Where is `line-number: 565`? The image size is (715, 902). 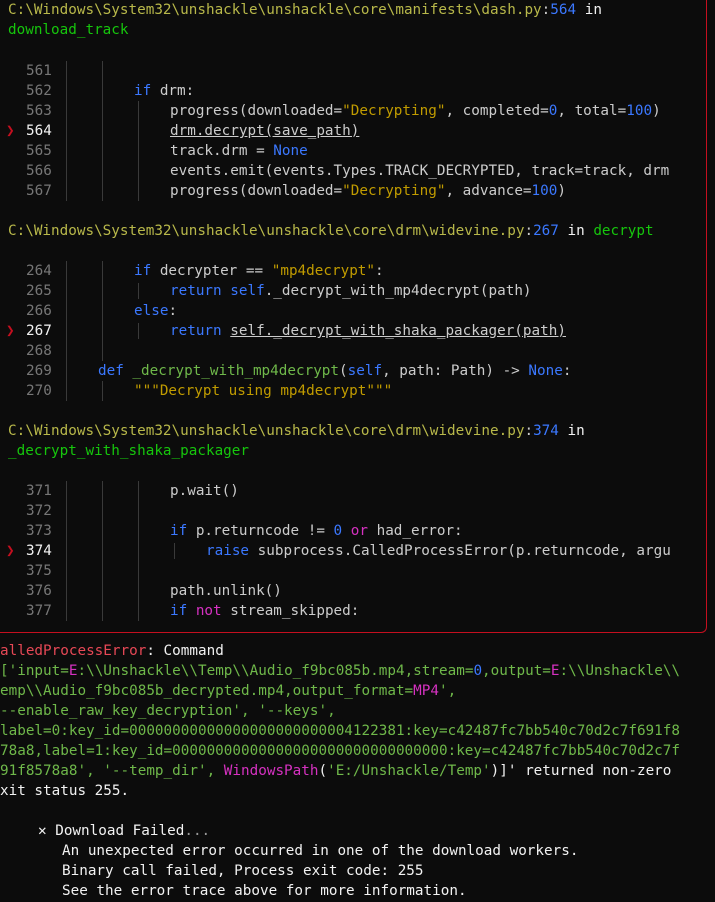 line-number: 565 is located at coordinates (39, 151).